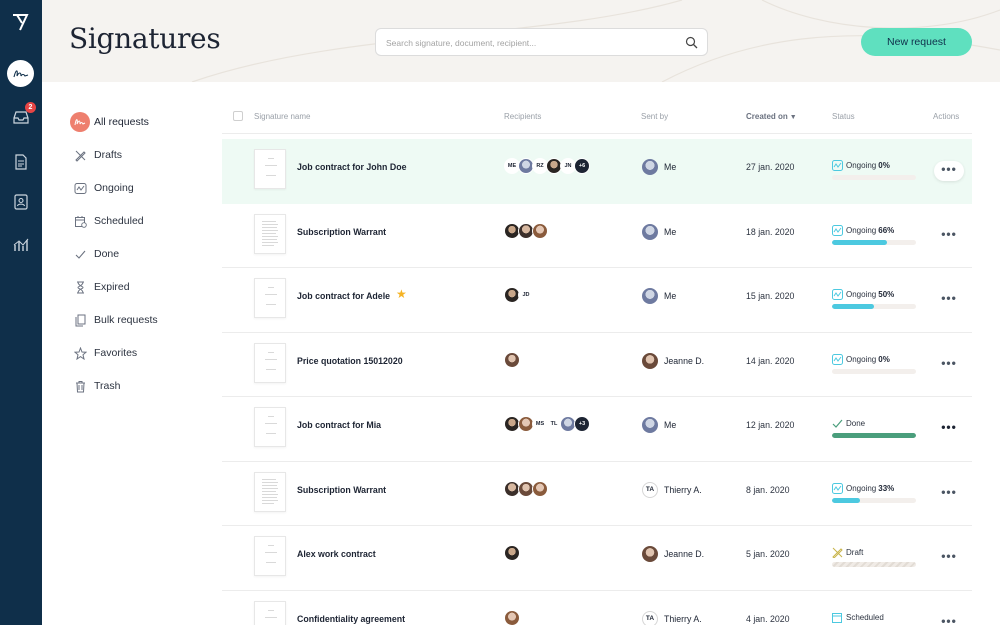 The image size is (1000, 625). Describe the element at coordinates (886, 294) in the screenshot. I see `status-percent: 50%` at that location.